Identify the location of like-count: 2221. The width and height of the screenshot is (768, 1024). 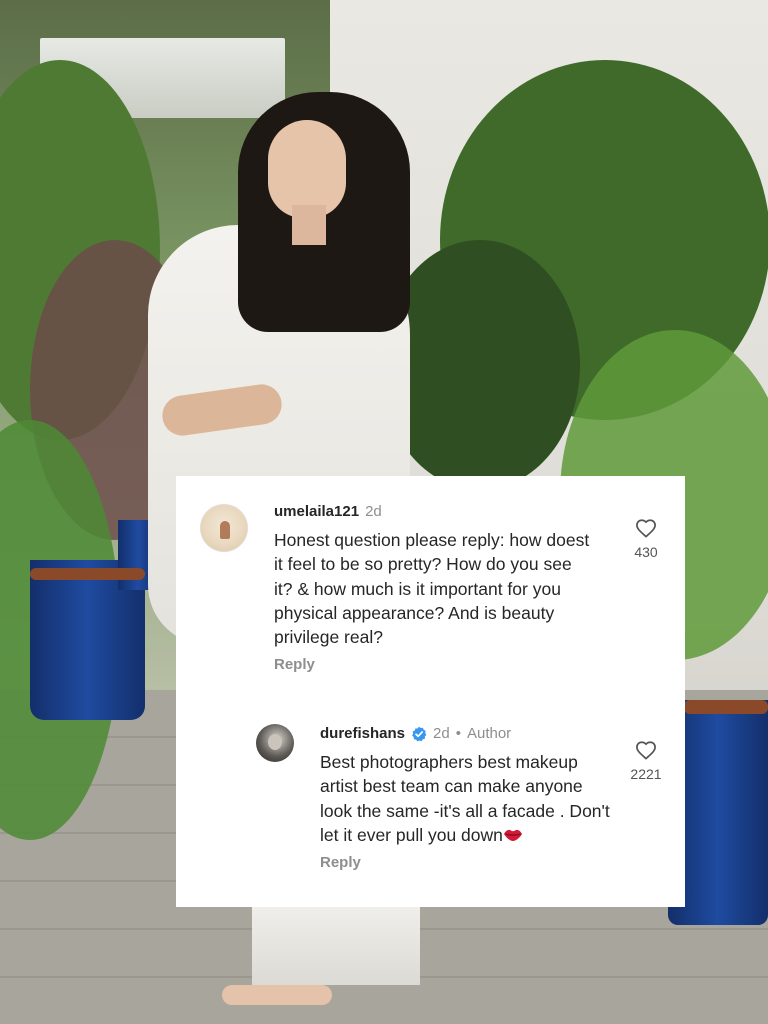
(646, 774).